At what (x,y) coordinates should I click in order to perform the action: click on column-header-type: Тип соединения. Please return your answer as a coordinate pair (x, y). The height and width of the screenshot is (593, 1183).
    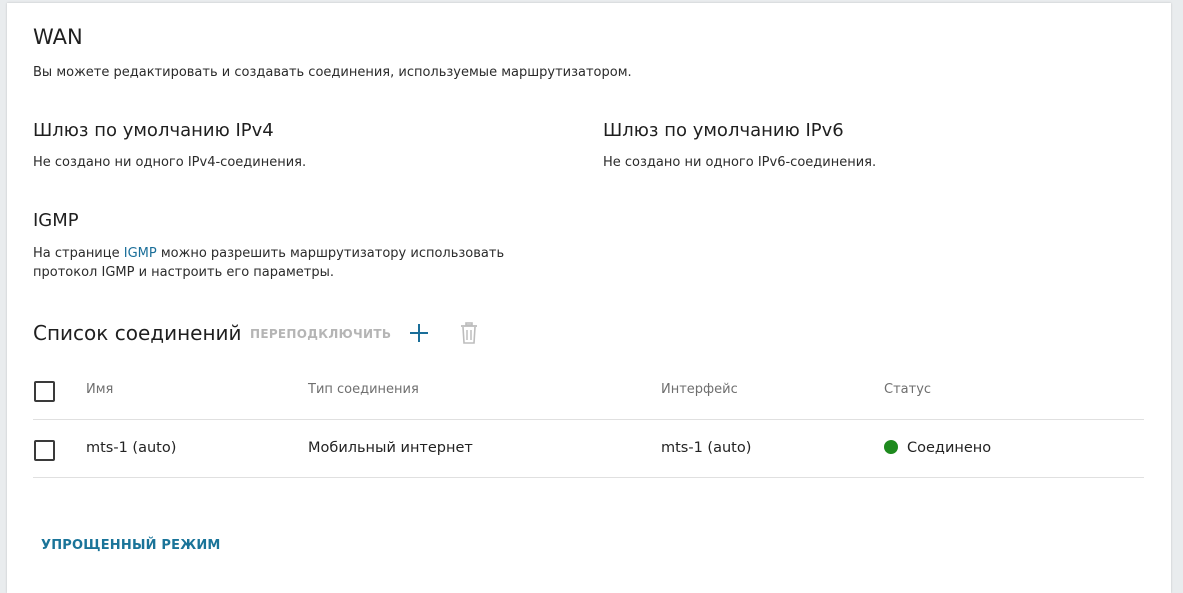
    Looking at the image, I should click on (363, 389).